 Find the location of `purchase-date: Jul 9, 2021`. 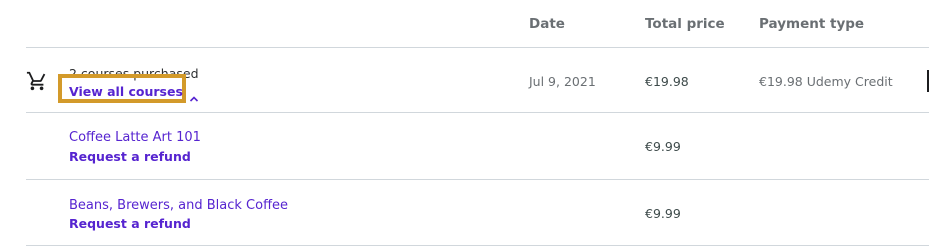

purchase-date: Jul 9, 2021 is located at coordinates (562, 81).